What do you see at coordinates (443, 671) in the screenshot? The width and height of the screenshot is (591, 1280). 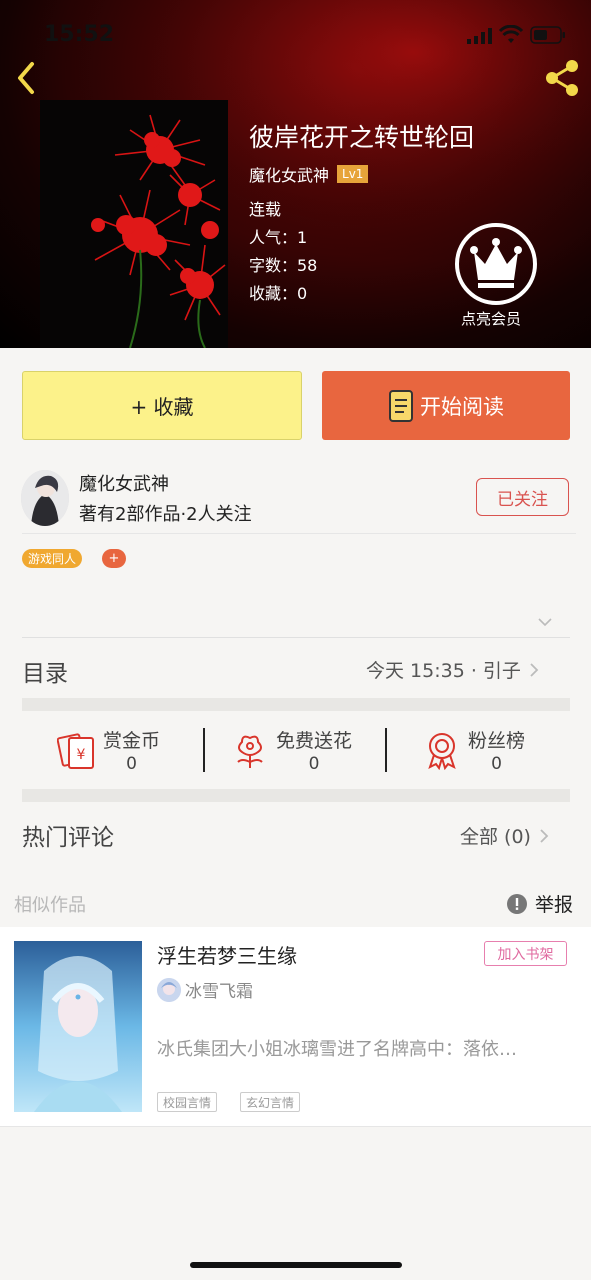 I see `toc-latest-text: 今天 15:35 · 引子` at bounding box center [443, 671].